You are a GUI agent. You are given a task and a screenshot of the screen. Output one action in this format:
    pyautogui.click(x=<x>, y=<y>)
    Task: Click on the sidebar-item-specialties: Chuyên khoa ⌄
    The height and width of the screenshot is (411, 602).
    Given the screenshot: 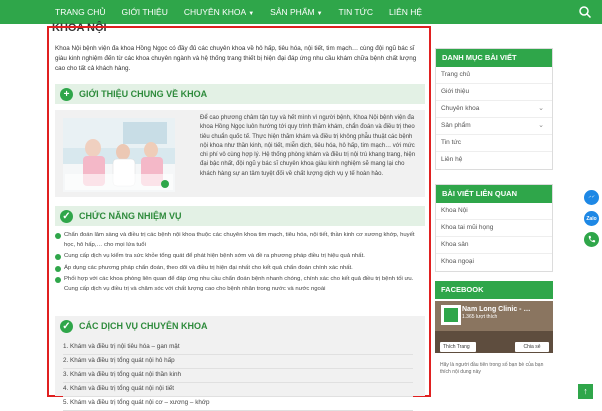 What is the action you would take?
    pyautogui.click(x=494, y=109)
    